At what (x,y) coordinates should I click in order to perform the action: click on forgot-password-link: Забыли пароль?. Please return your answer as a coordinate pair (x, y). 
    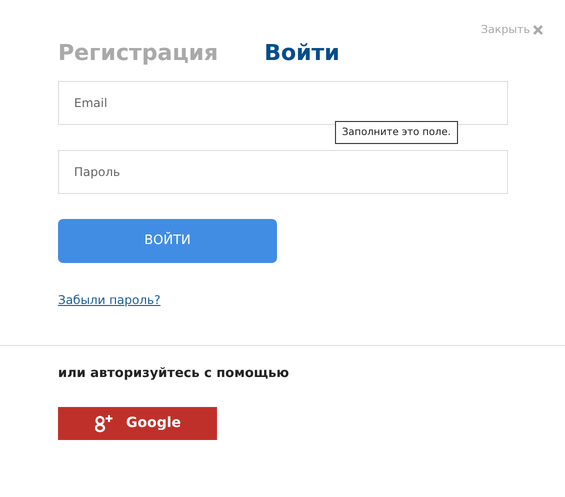
    Looking at the image, I should click on (109, 299).